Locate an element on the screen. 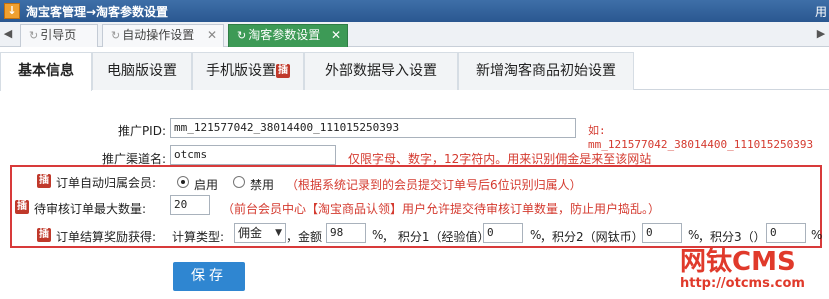  window-tab-auto: ↻ 自动操作设置 ✕ is located at coordinates (163, 35).